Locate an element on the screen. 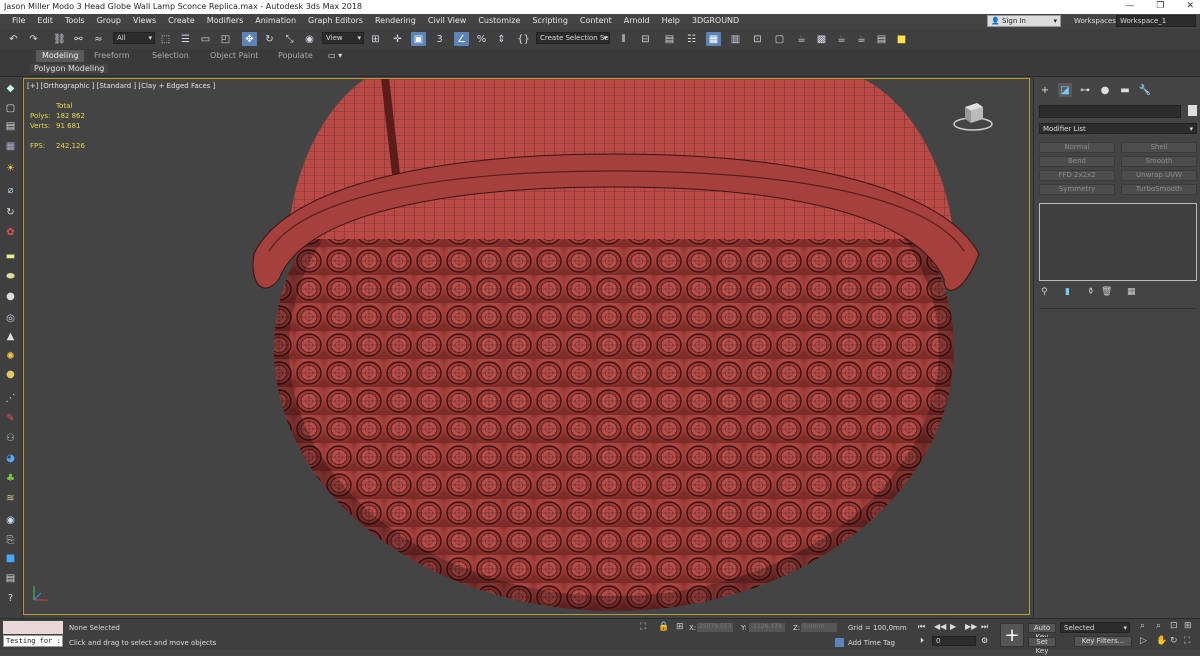 The height and width of the screenshot is (656, 1200). minimize-button: — is located at coordinates (1129, 6).